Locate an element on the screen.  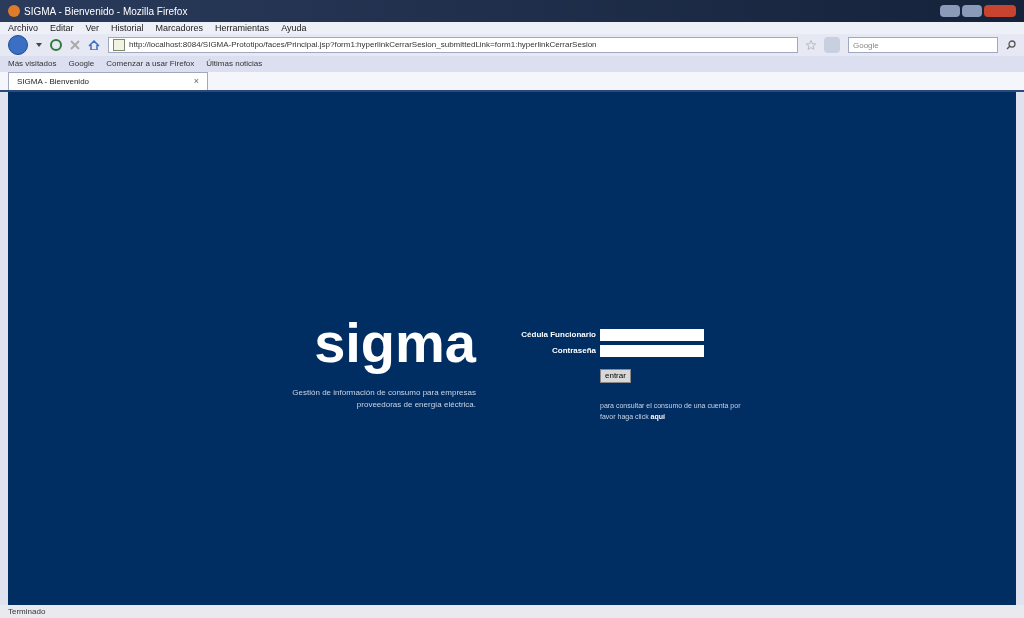
star-icon is located at coordinates (811, 45).